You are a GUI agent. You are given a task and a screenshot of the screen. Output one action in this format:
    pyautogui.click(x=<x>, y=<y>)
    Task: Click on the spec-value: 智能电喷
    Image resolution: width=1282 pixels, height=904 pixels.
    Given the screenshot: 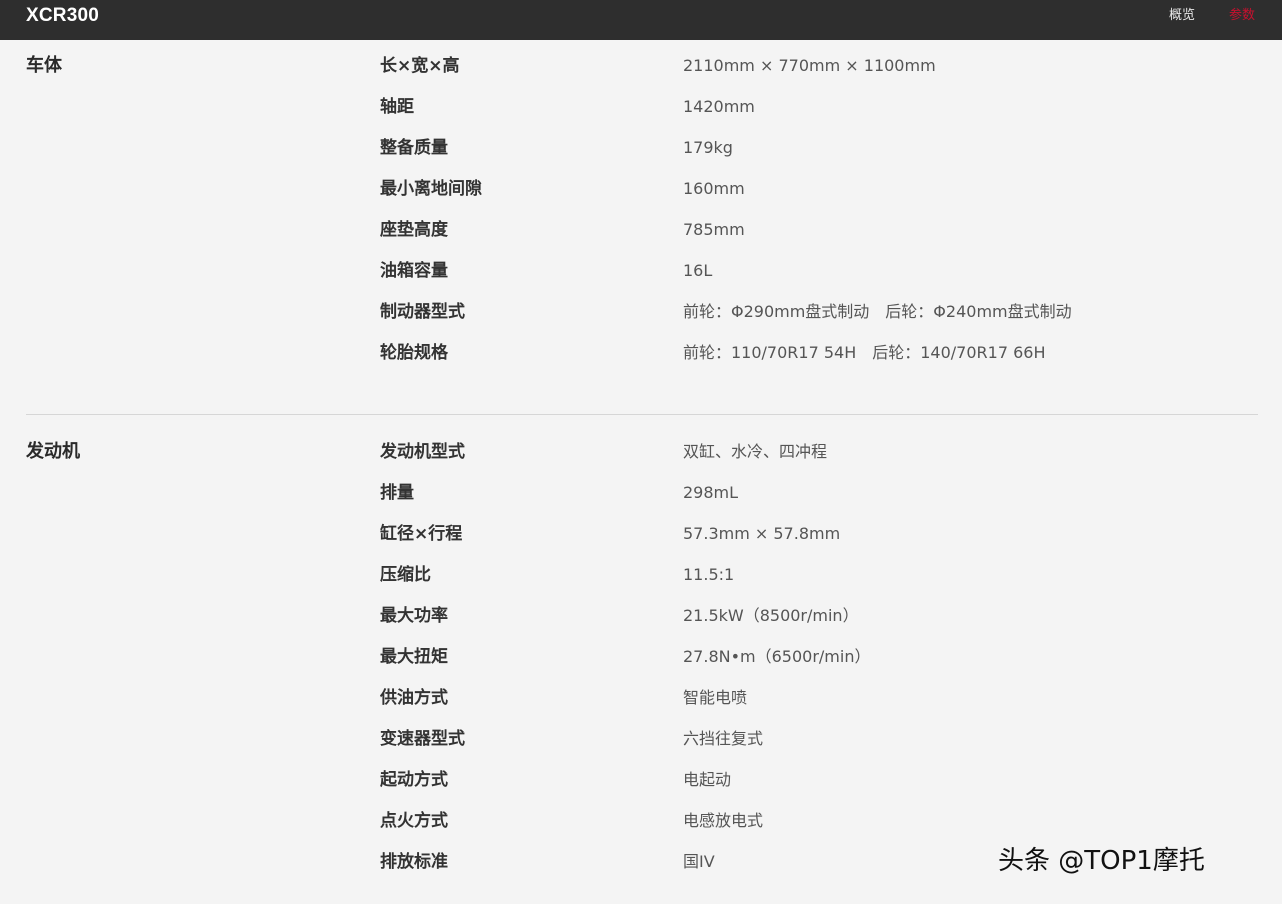 What is the action you would take?
    pyautogui.click(x=715, y=697)
    